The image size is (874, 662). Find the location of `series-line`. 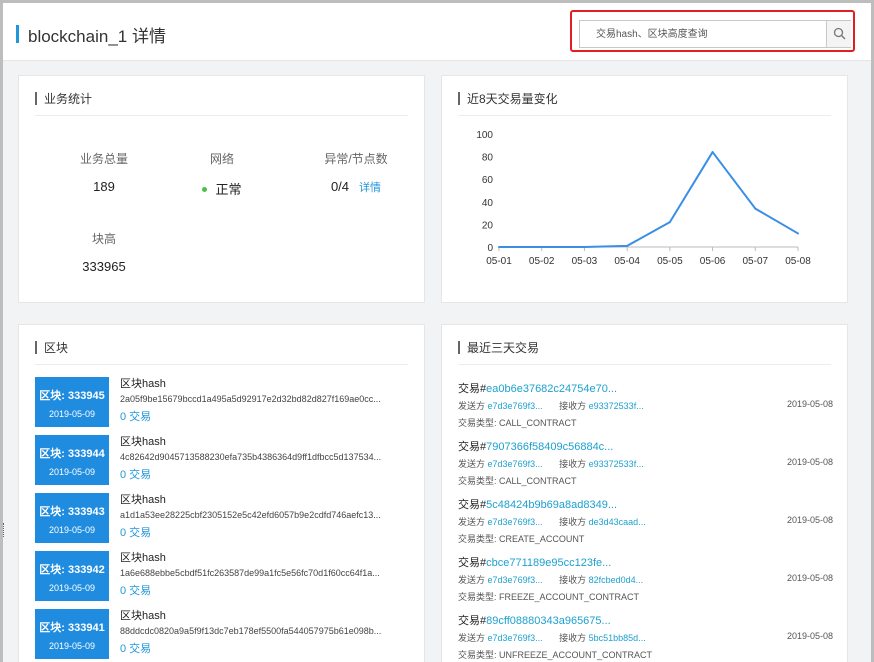

series-line is located at coordinates (649, 199).